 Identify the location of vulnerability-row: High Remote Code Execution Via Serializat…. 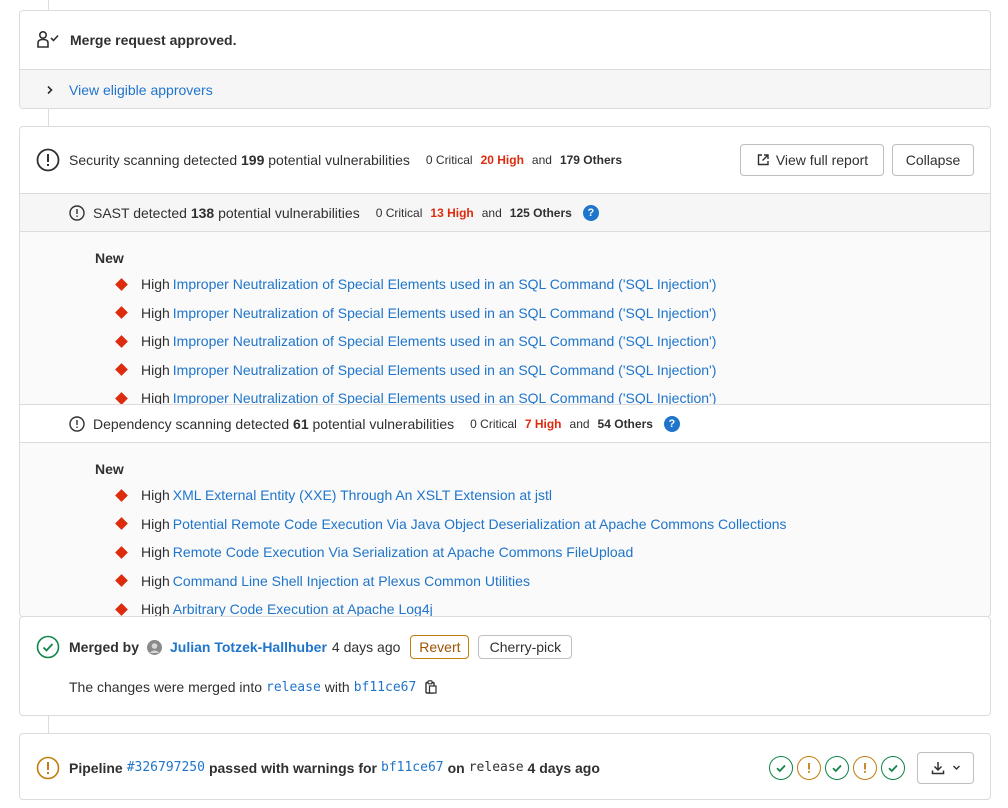
(505, 552).